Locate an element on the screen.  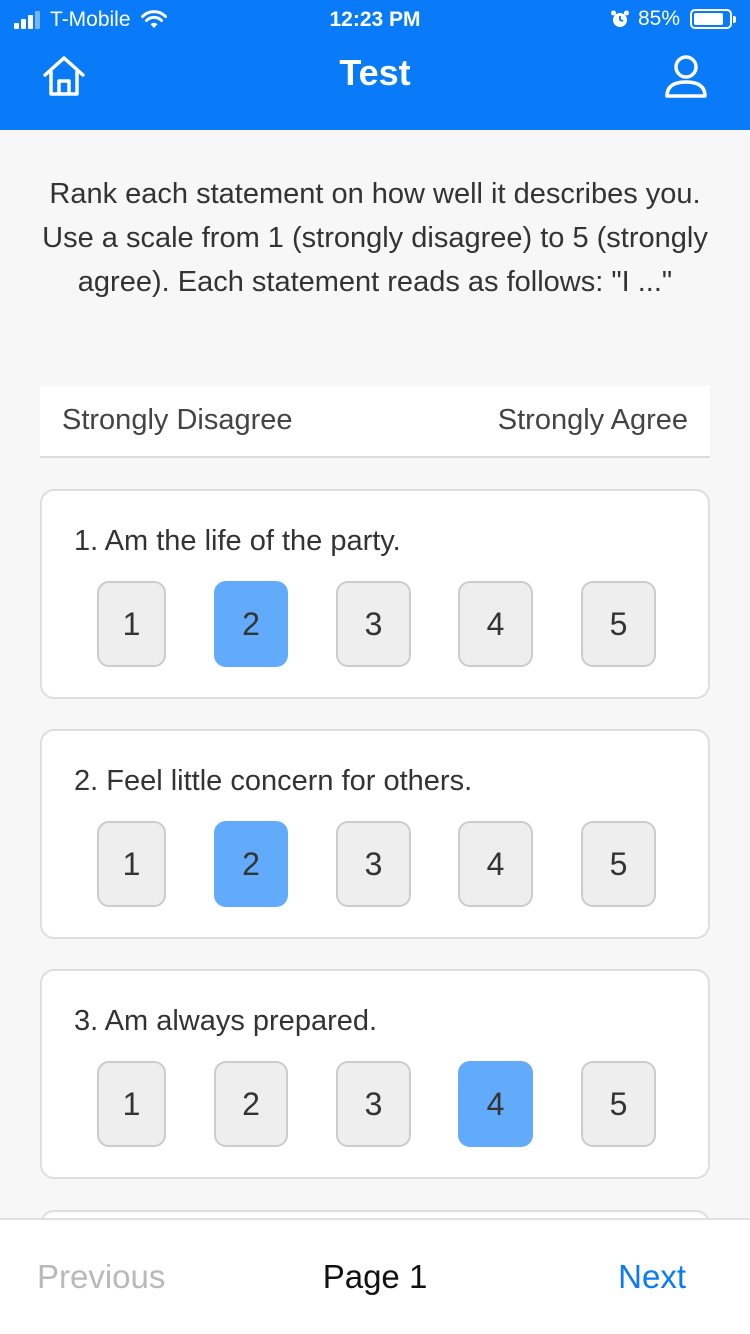
alarm-icon is located at coordinates (619, 18).